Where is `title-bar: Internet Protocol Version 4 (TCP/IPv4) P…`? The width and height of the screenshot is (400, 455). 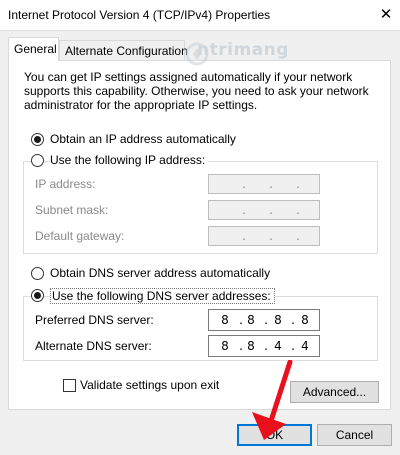
title-bar: Internet Protocol Version 4 (TCP/IPv4) P… is located at coordinates (200, 15).